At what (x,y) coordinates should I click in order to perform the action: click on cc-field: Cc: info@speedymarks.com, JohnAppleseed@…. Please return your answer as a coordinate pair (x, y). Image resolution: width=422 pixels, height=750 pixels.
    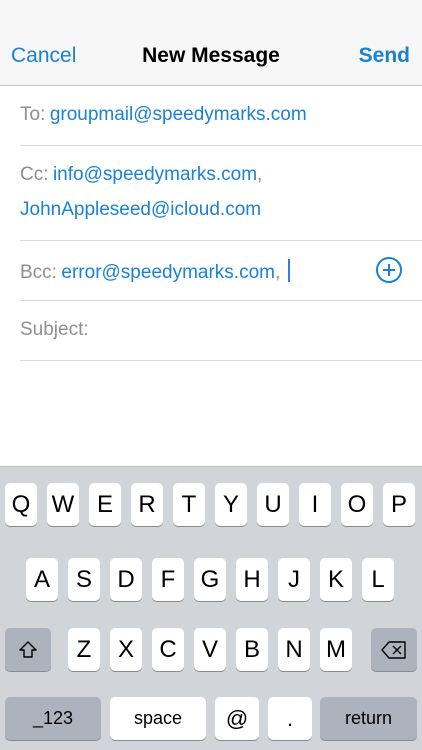
    Looking at the image, I should click on (221, 193).